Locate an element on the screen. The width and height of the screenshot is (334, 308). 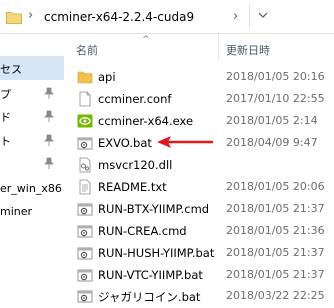
file-row: RUN-BTX-YIIMP.cmd 2018/01/05 21:37 is located at coordinates (199, 209).